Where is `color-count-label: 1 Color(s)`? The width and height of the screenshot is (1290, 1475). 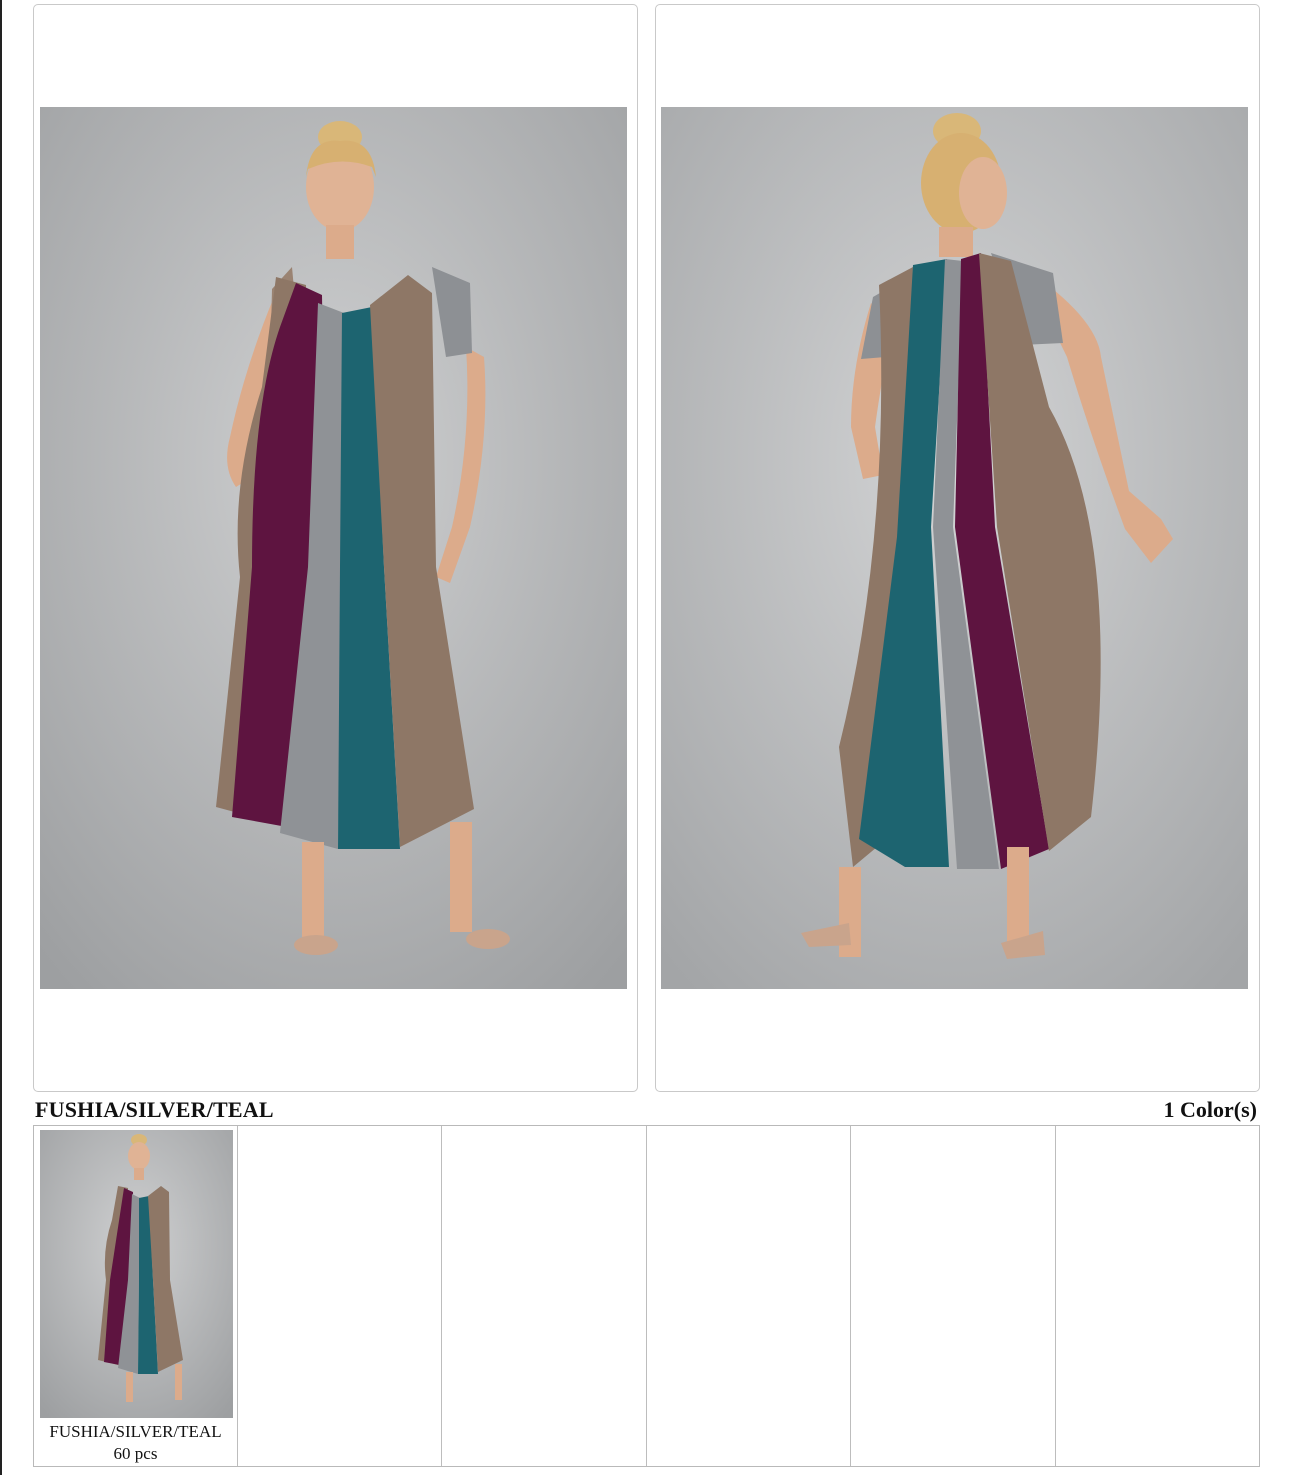 color-count-label: 1 Color(s) is located at coordinates (1210, 1109).